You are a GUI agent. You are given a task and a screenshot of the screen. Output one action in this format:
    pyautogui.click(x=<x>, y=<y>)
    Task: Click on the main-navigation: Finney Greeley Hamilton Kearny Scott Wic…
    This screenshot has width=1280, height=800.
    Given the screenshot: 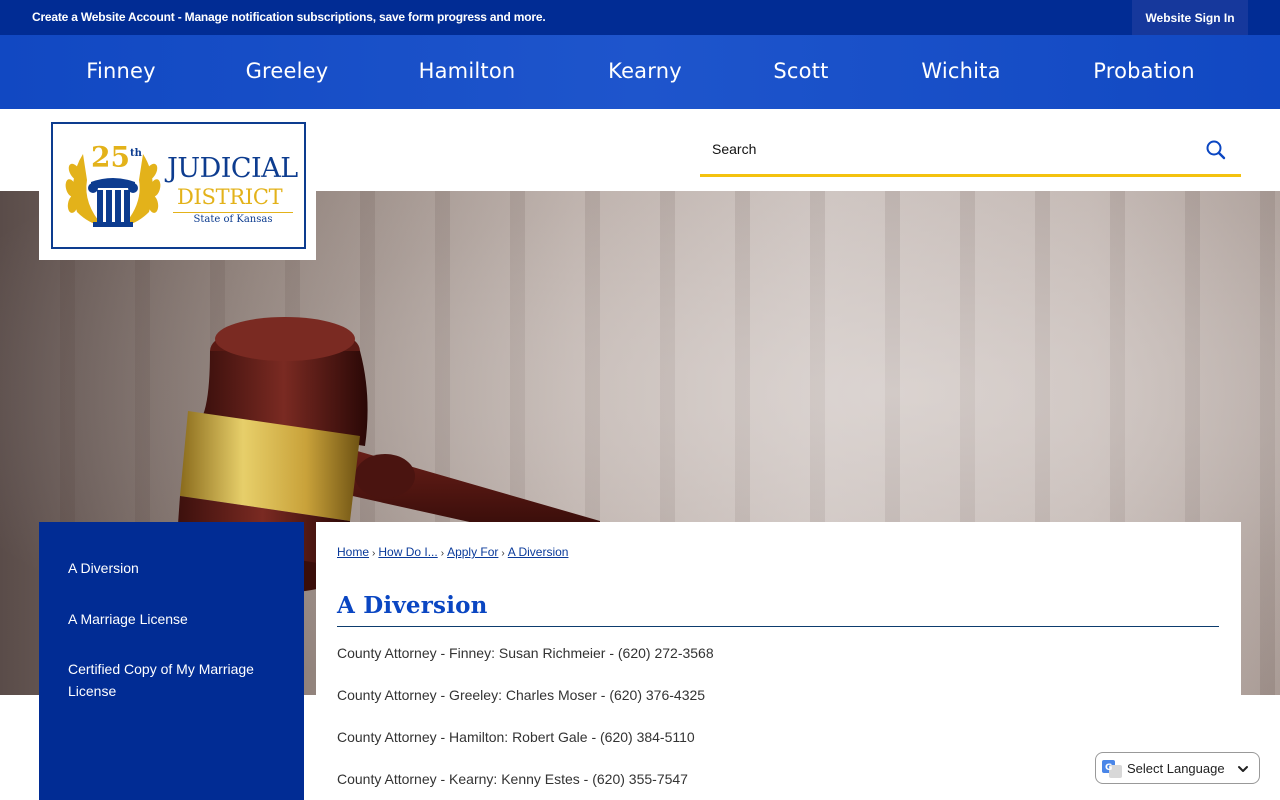 What is the action you would take?
    pyautogui.click(x=640, y=72)
    